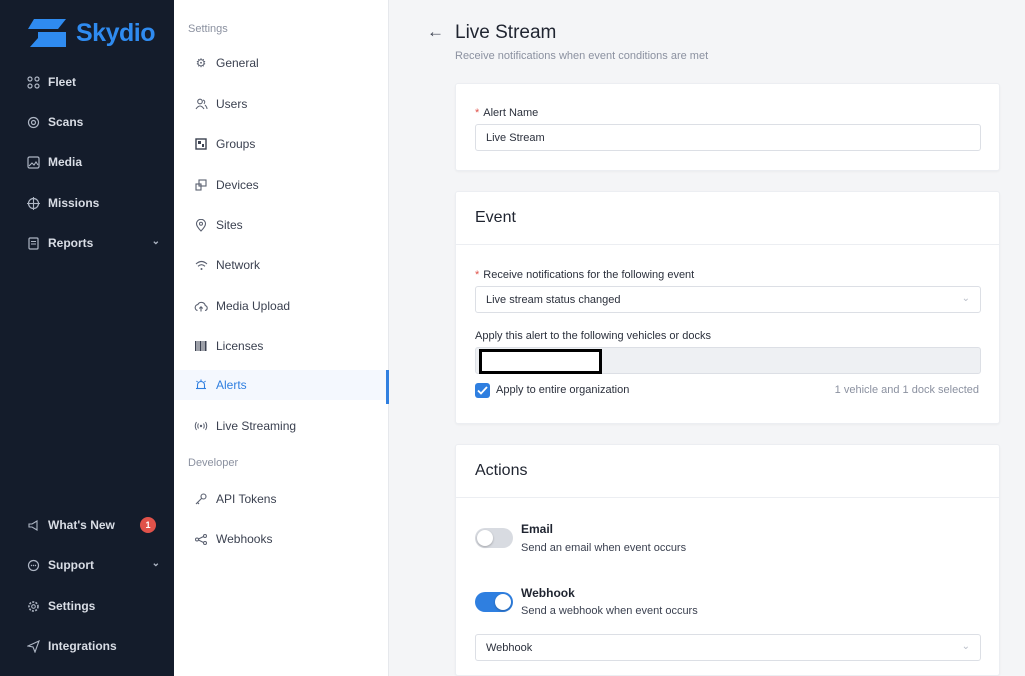  I want to click on bell-icon, so click(201, 385).